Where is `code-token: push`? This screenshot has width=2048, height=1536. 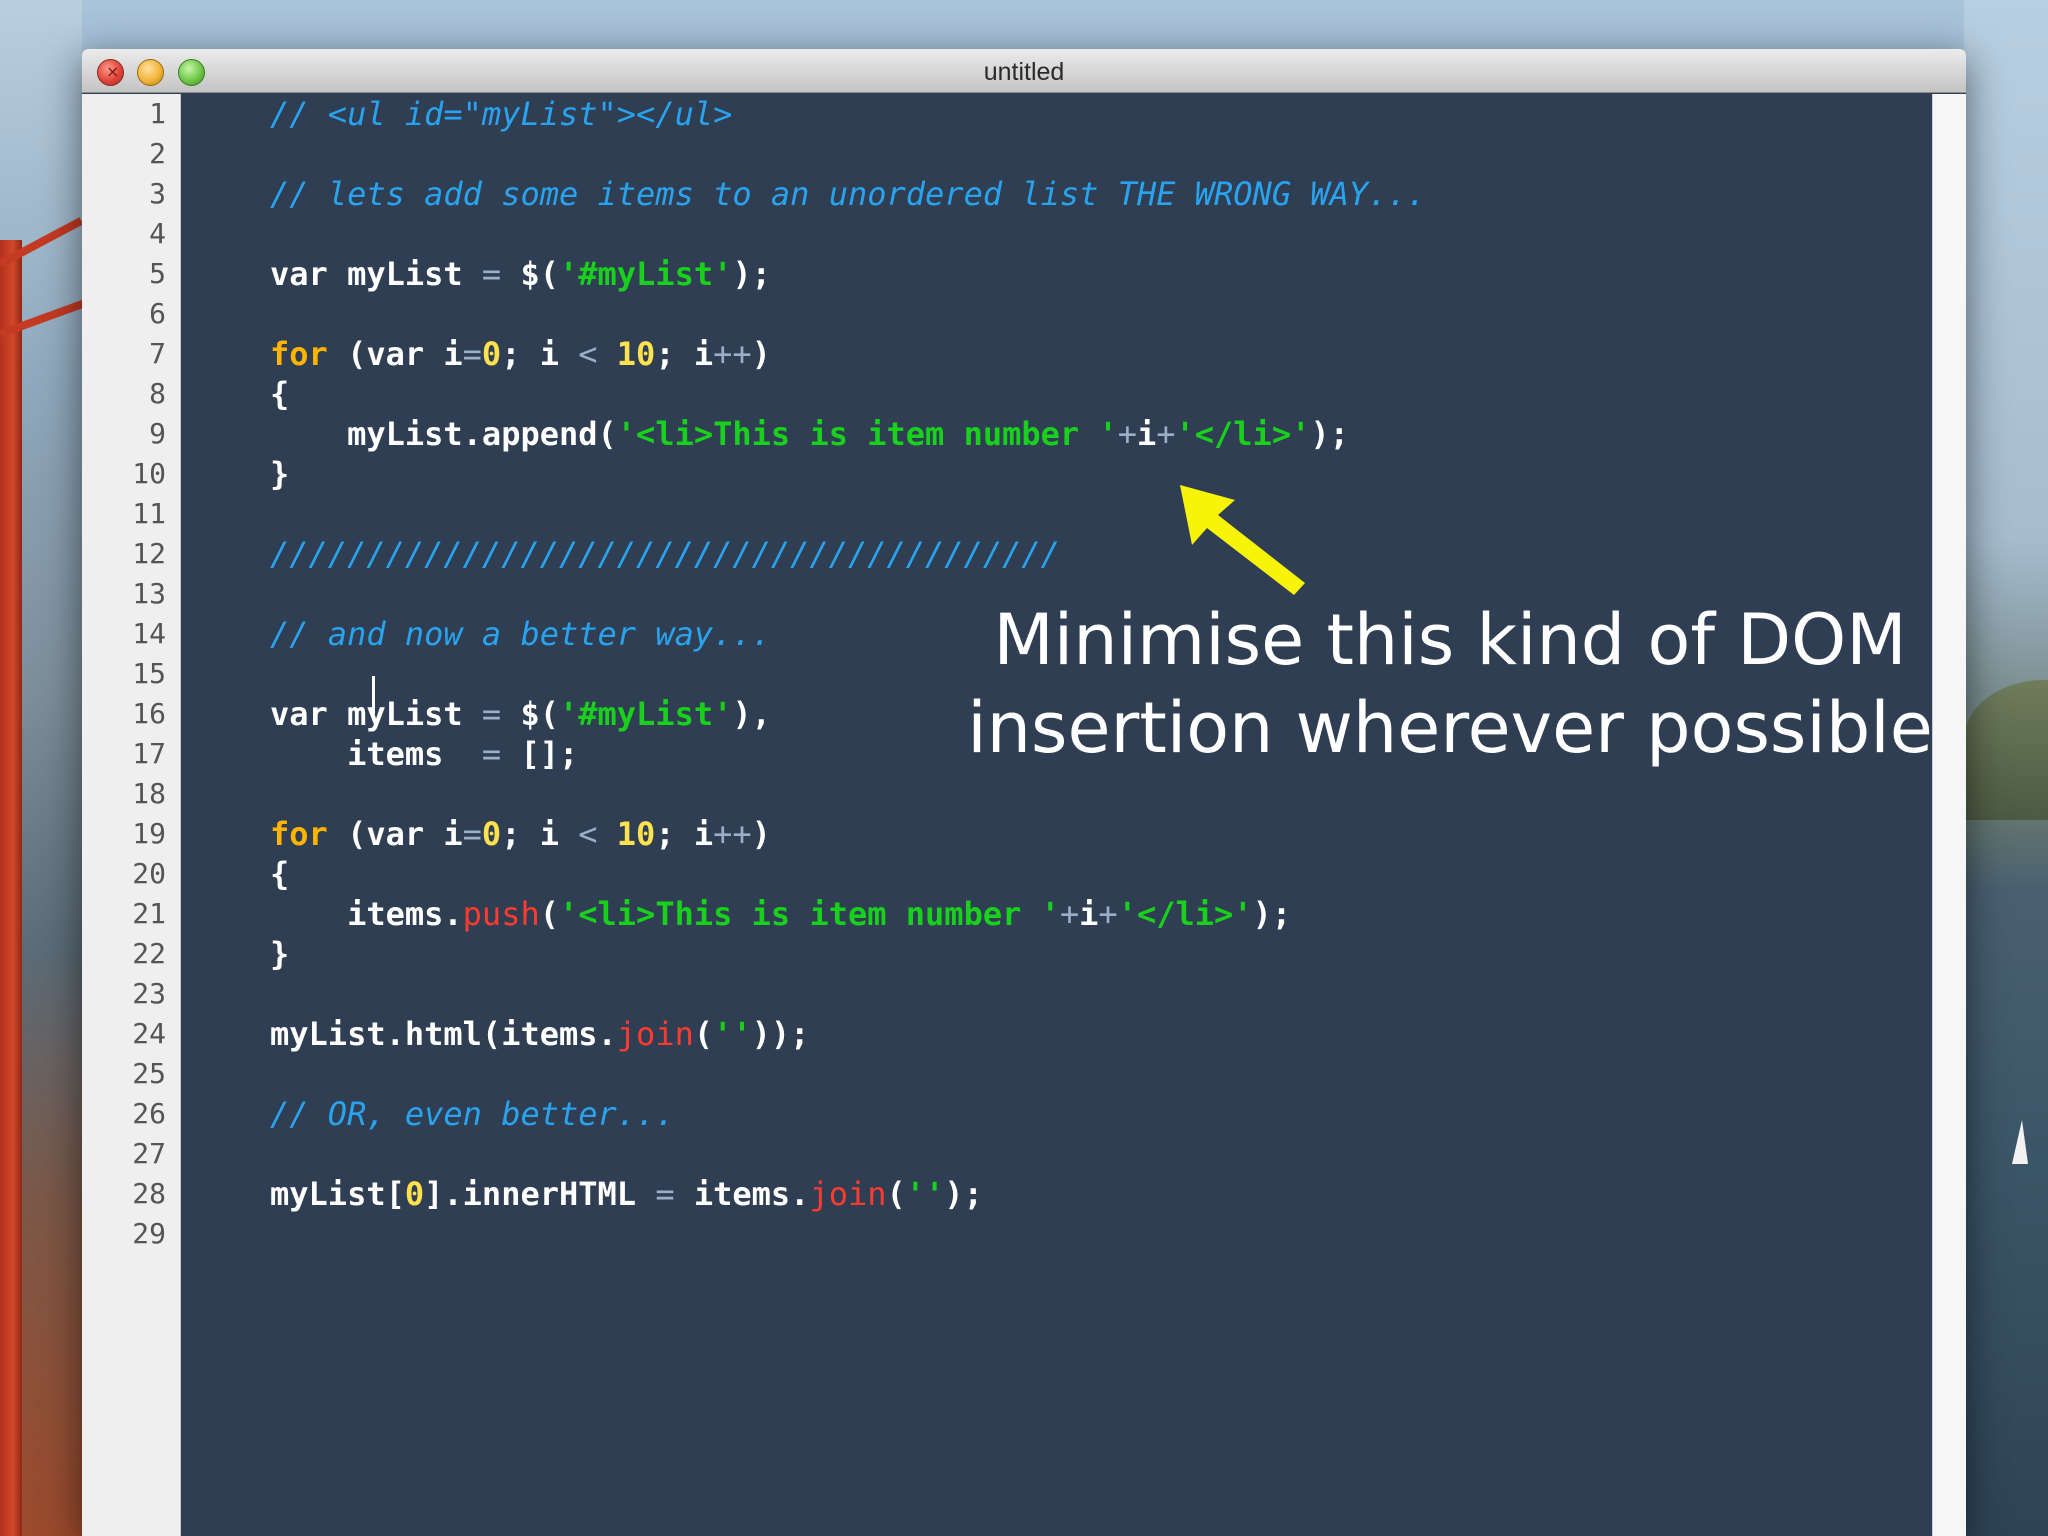 code-token: push is located at coordinates (501, 914).